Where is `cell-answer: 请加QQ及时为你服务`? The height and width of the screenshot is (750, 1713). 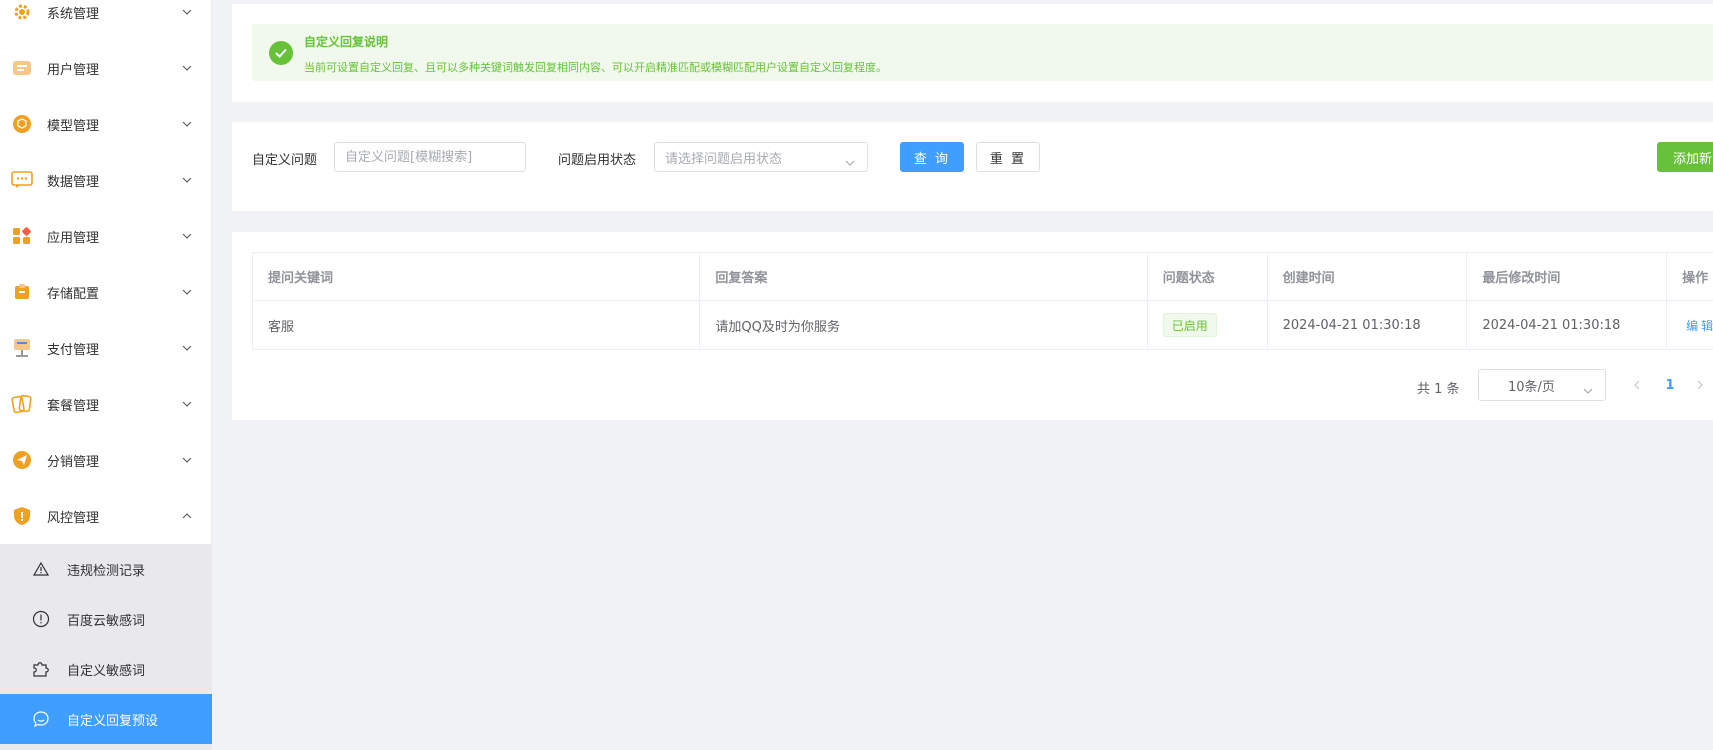
cell-answer: 请加QQ及时为你服务 is located at coordinates (924, 325).